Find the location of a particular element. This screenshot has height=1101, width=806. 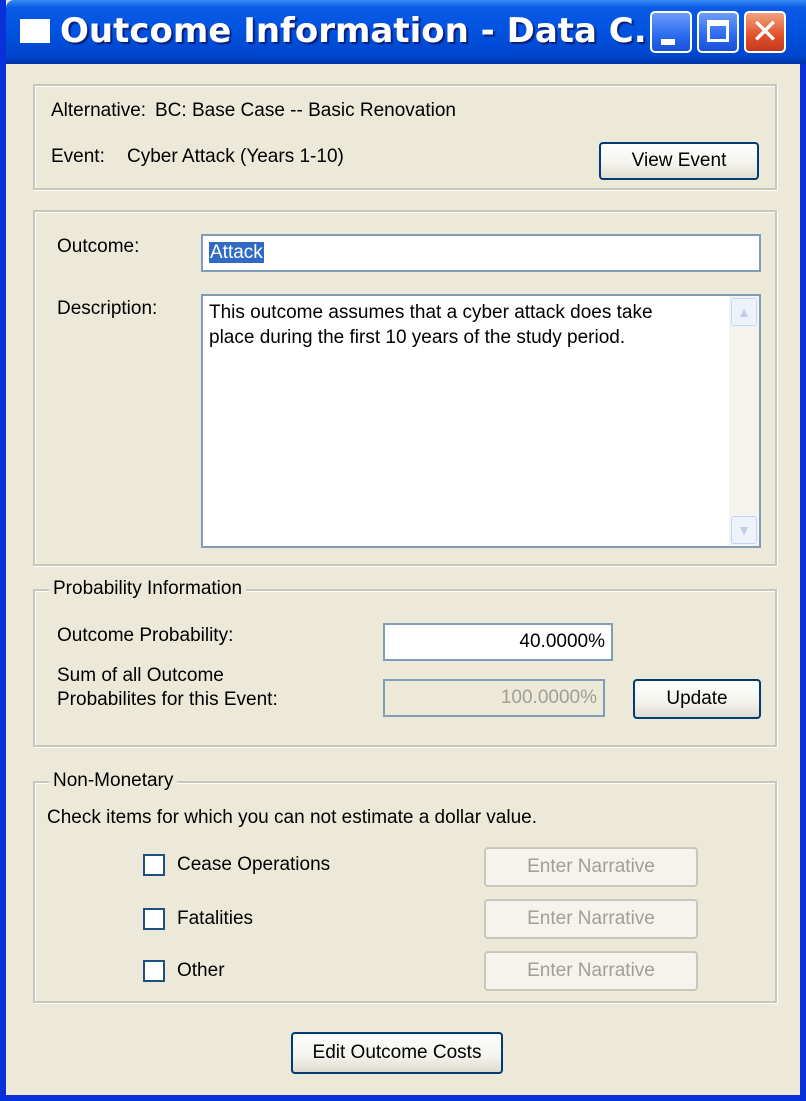

fatalities-narrative-button: Enter Narrative is located at coordinates (591, 919).